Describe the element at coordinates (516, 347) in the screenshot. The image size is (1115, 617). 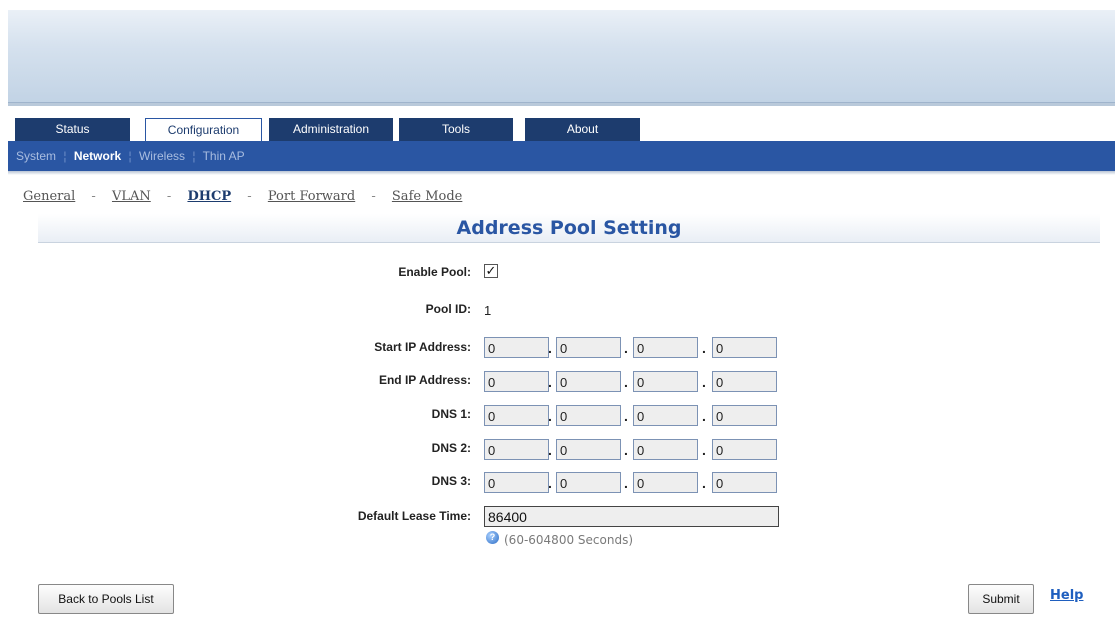
I see `start-ip-octet-1: 0` at that location.